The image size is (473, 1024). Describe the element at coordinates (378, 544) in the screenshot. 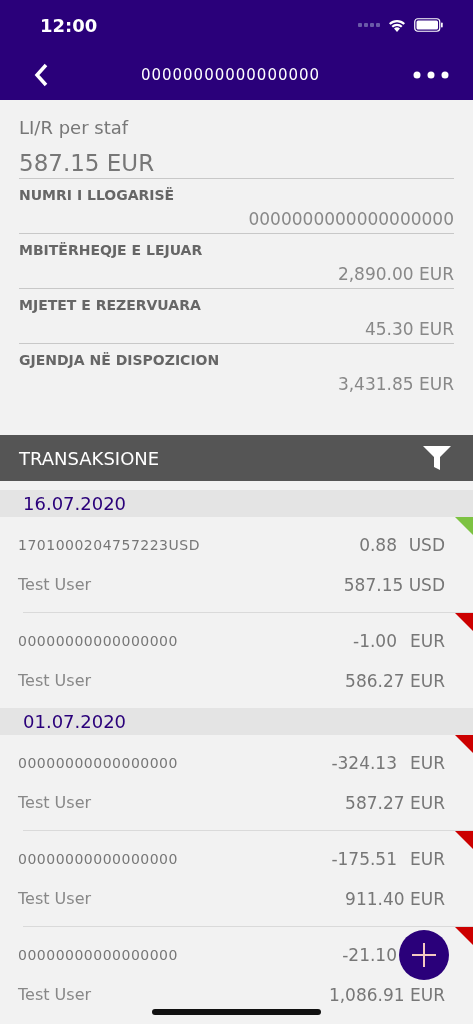

I see `transaction-amount: 0.88` at that location.